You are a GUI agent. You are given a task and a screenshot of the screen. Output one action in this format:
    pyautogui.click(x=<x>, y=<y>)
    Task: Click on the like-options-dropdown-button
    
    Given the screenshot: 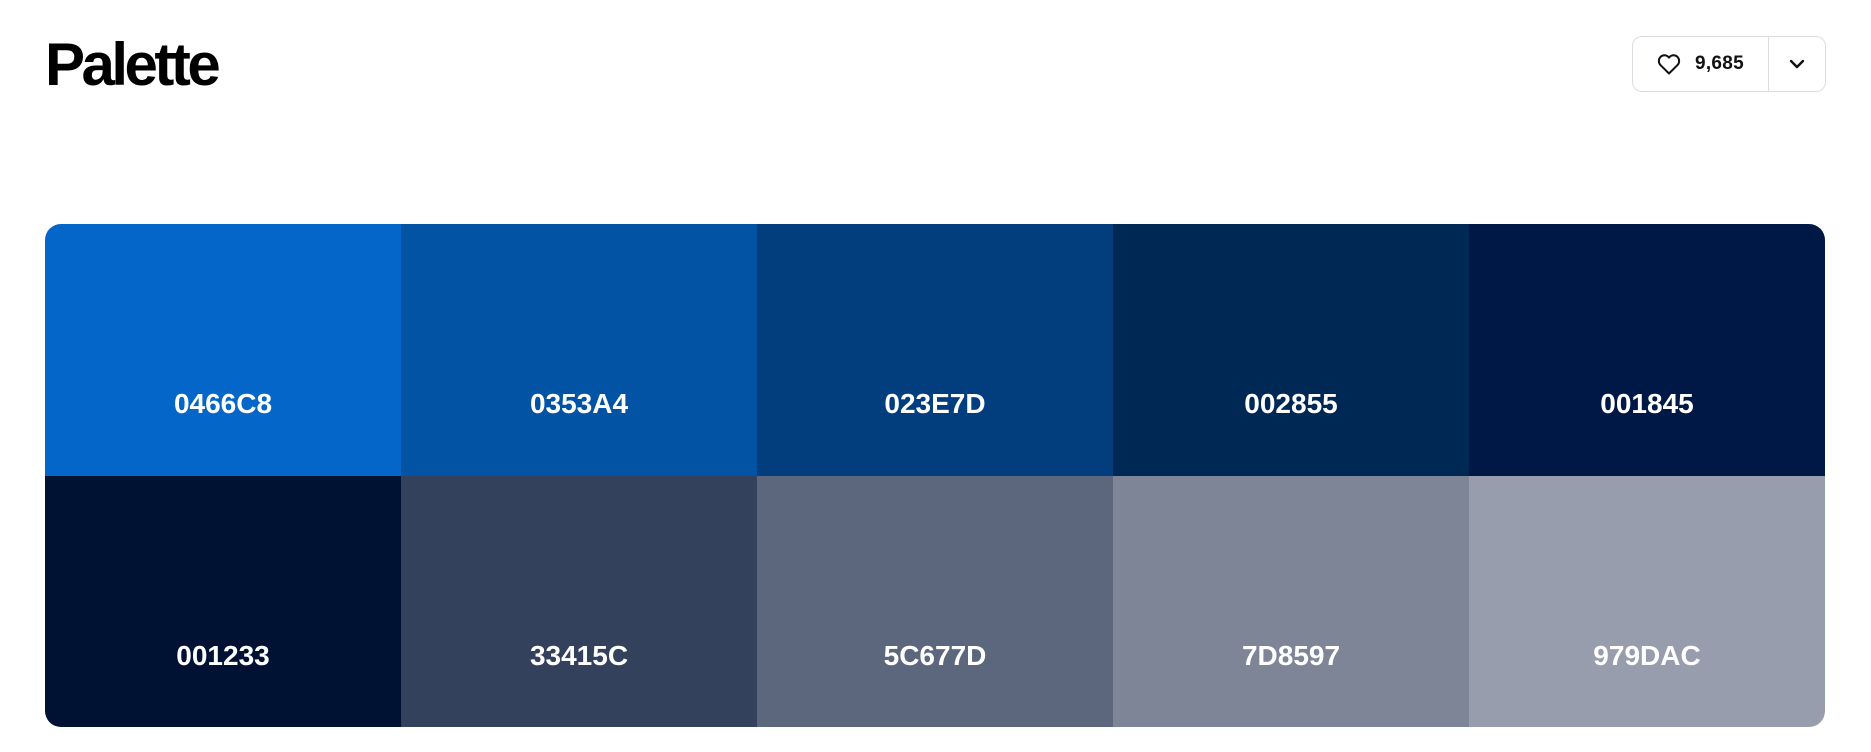 What is the action you would take?
    pyautogui.click(x=1797, y=64)
    